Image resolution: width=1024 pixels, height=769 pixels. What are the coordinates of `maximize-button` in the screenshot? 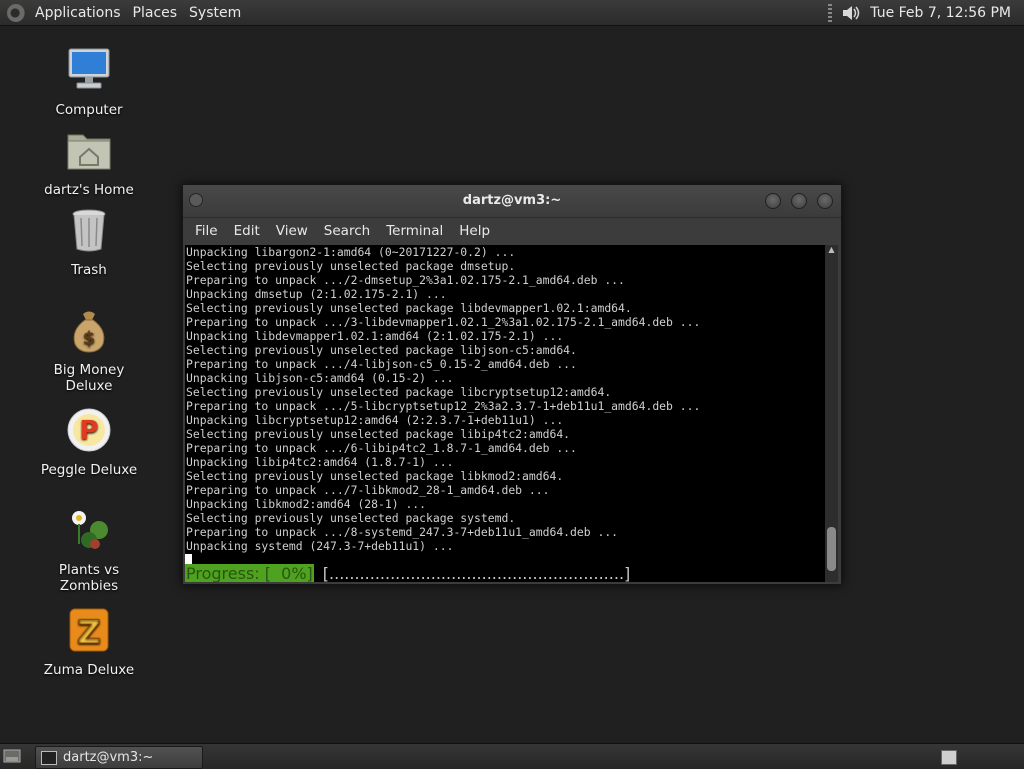 It's located at (799, 201).